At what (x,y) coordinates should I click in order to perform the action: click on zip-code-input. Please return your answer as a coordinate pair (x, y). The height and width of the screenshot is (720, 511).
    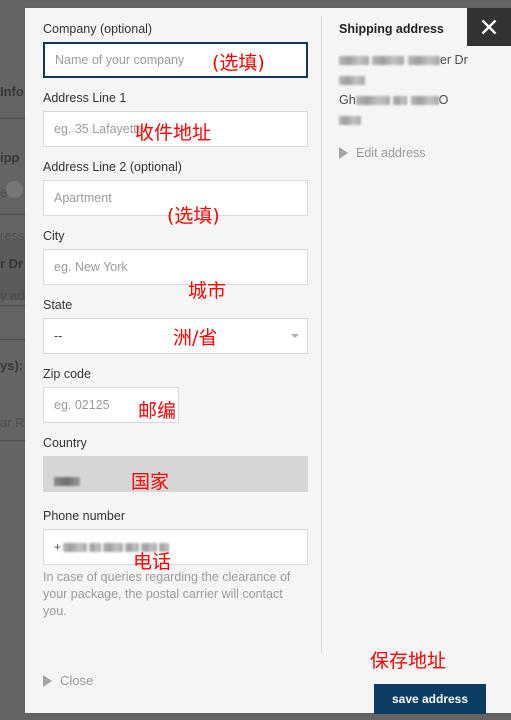
    Looking at the image, I should click on (111, 405).